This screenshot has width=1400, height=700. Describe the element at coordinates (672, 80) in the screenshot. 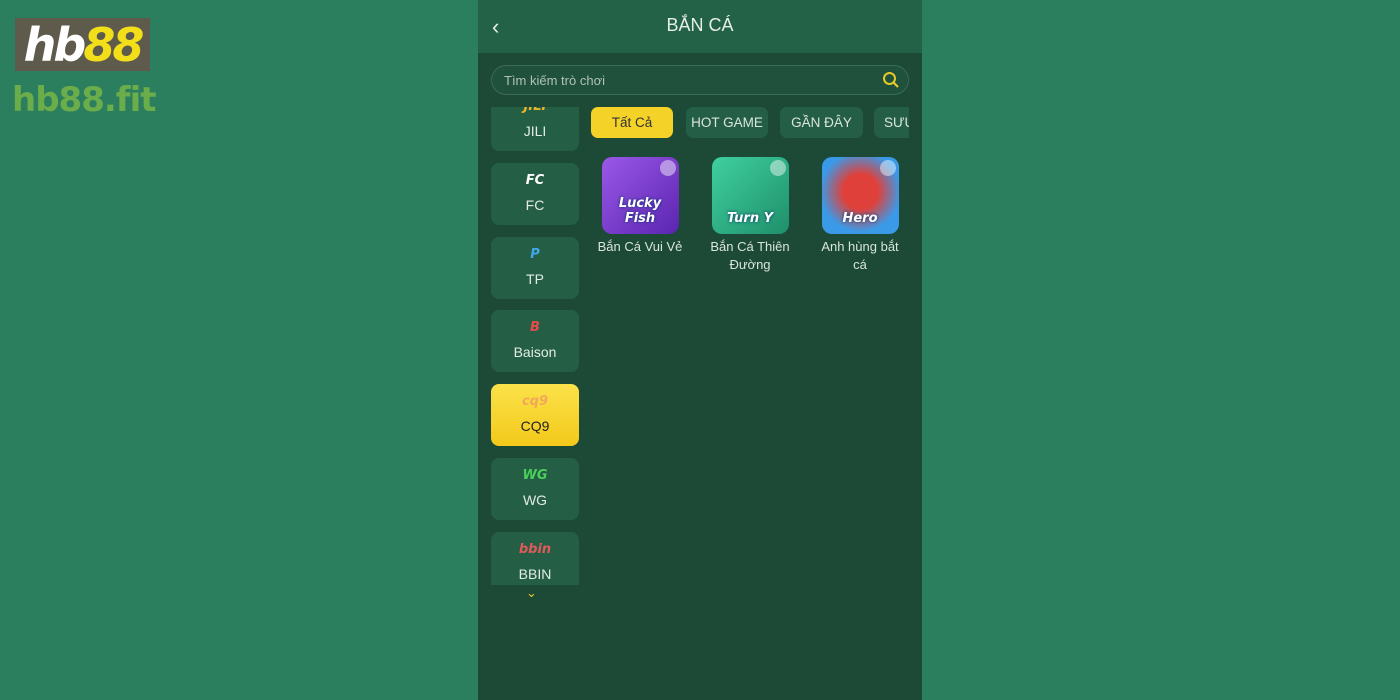

I see `search-input` at that location.